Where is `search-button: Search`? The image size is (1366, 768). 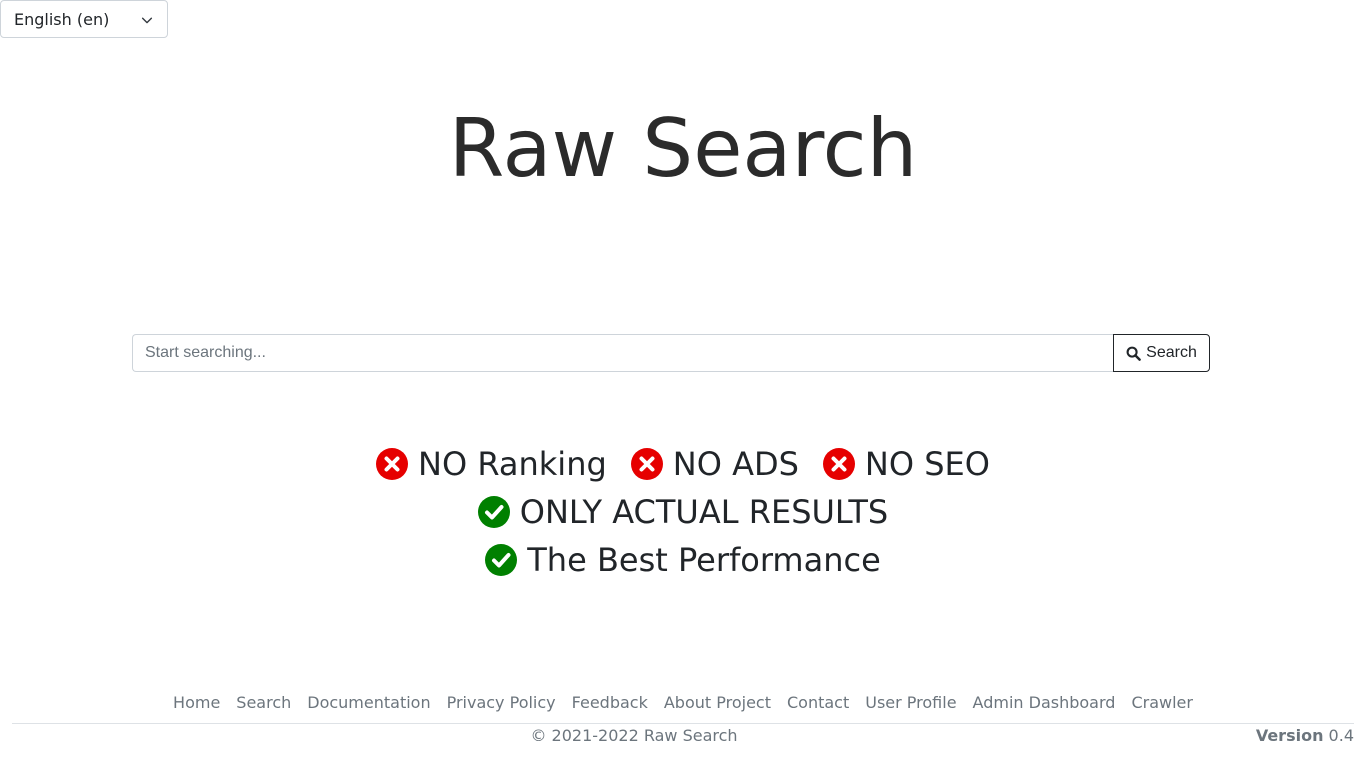
search-button: Search is located at coordinates (1161, 353).